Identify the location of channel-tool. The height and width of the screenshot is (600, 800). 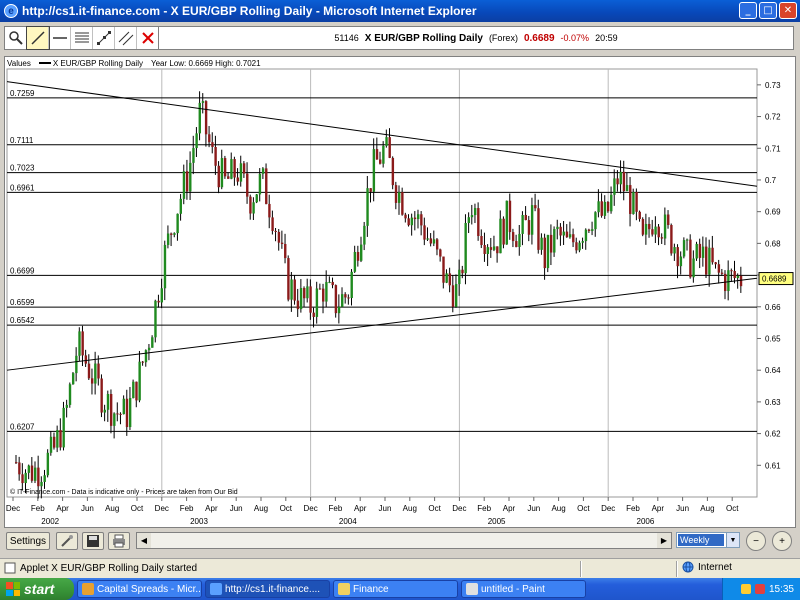
(126, 38).